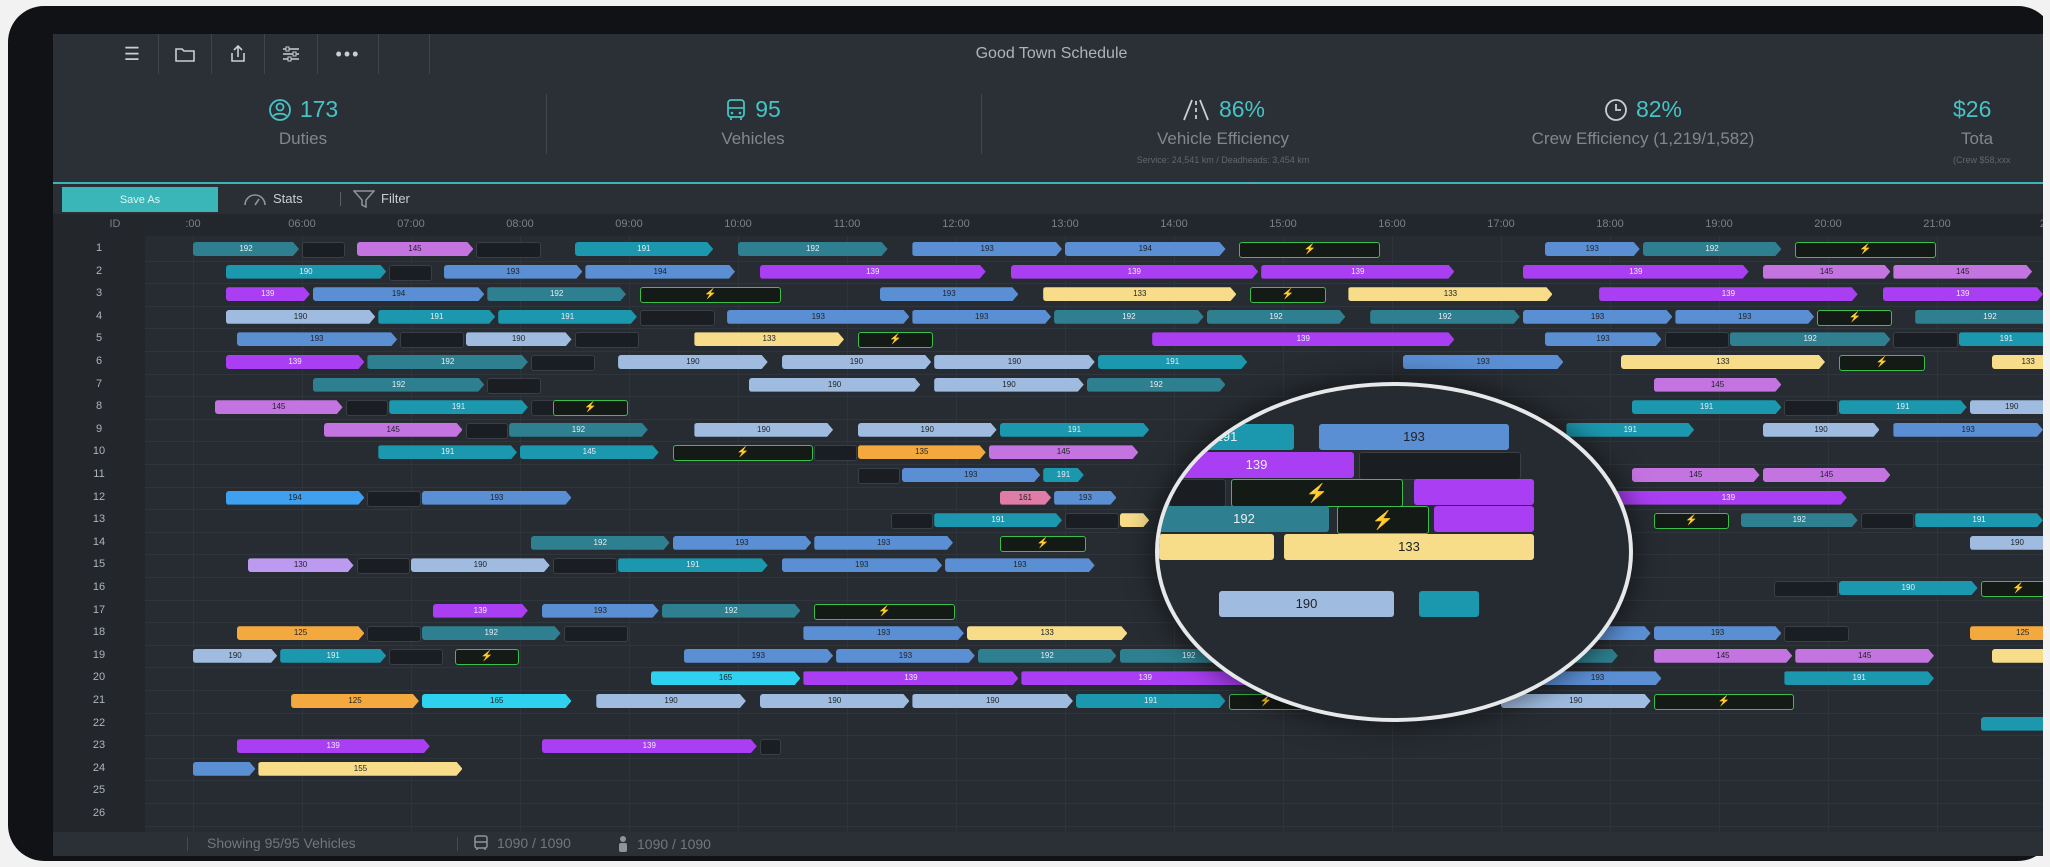 This screenshot has width=2050, height=867. I want to click on trip-block: 155, so click(360, 769).